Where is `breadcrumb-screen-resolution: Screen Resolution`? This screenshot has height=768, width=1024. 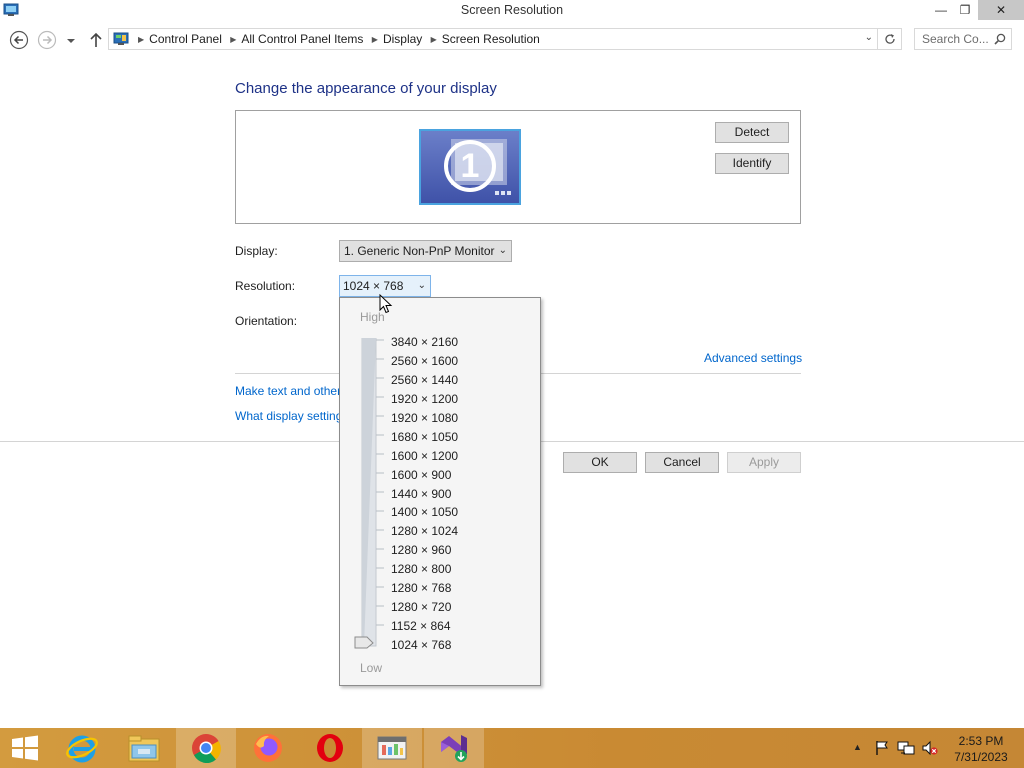 breadcrumb-screen-resolution: Screen Resolution is located at coordinates (491, 39).